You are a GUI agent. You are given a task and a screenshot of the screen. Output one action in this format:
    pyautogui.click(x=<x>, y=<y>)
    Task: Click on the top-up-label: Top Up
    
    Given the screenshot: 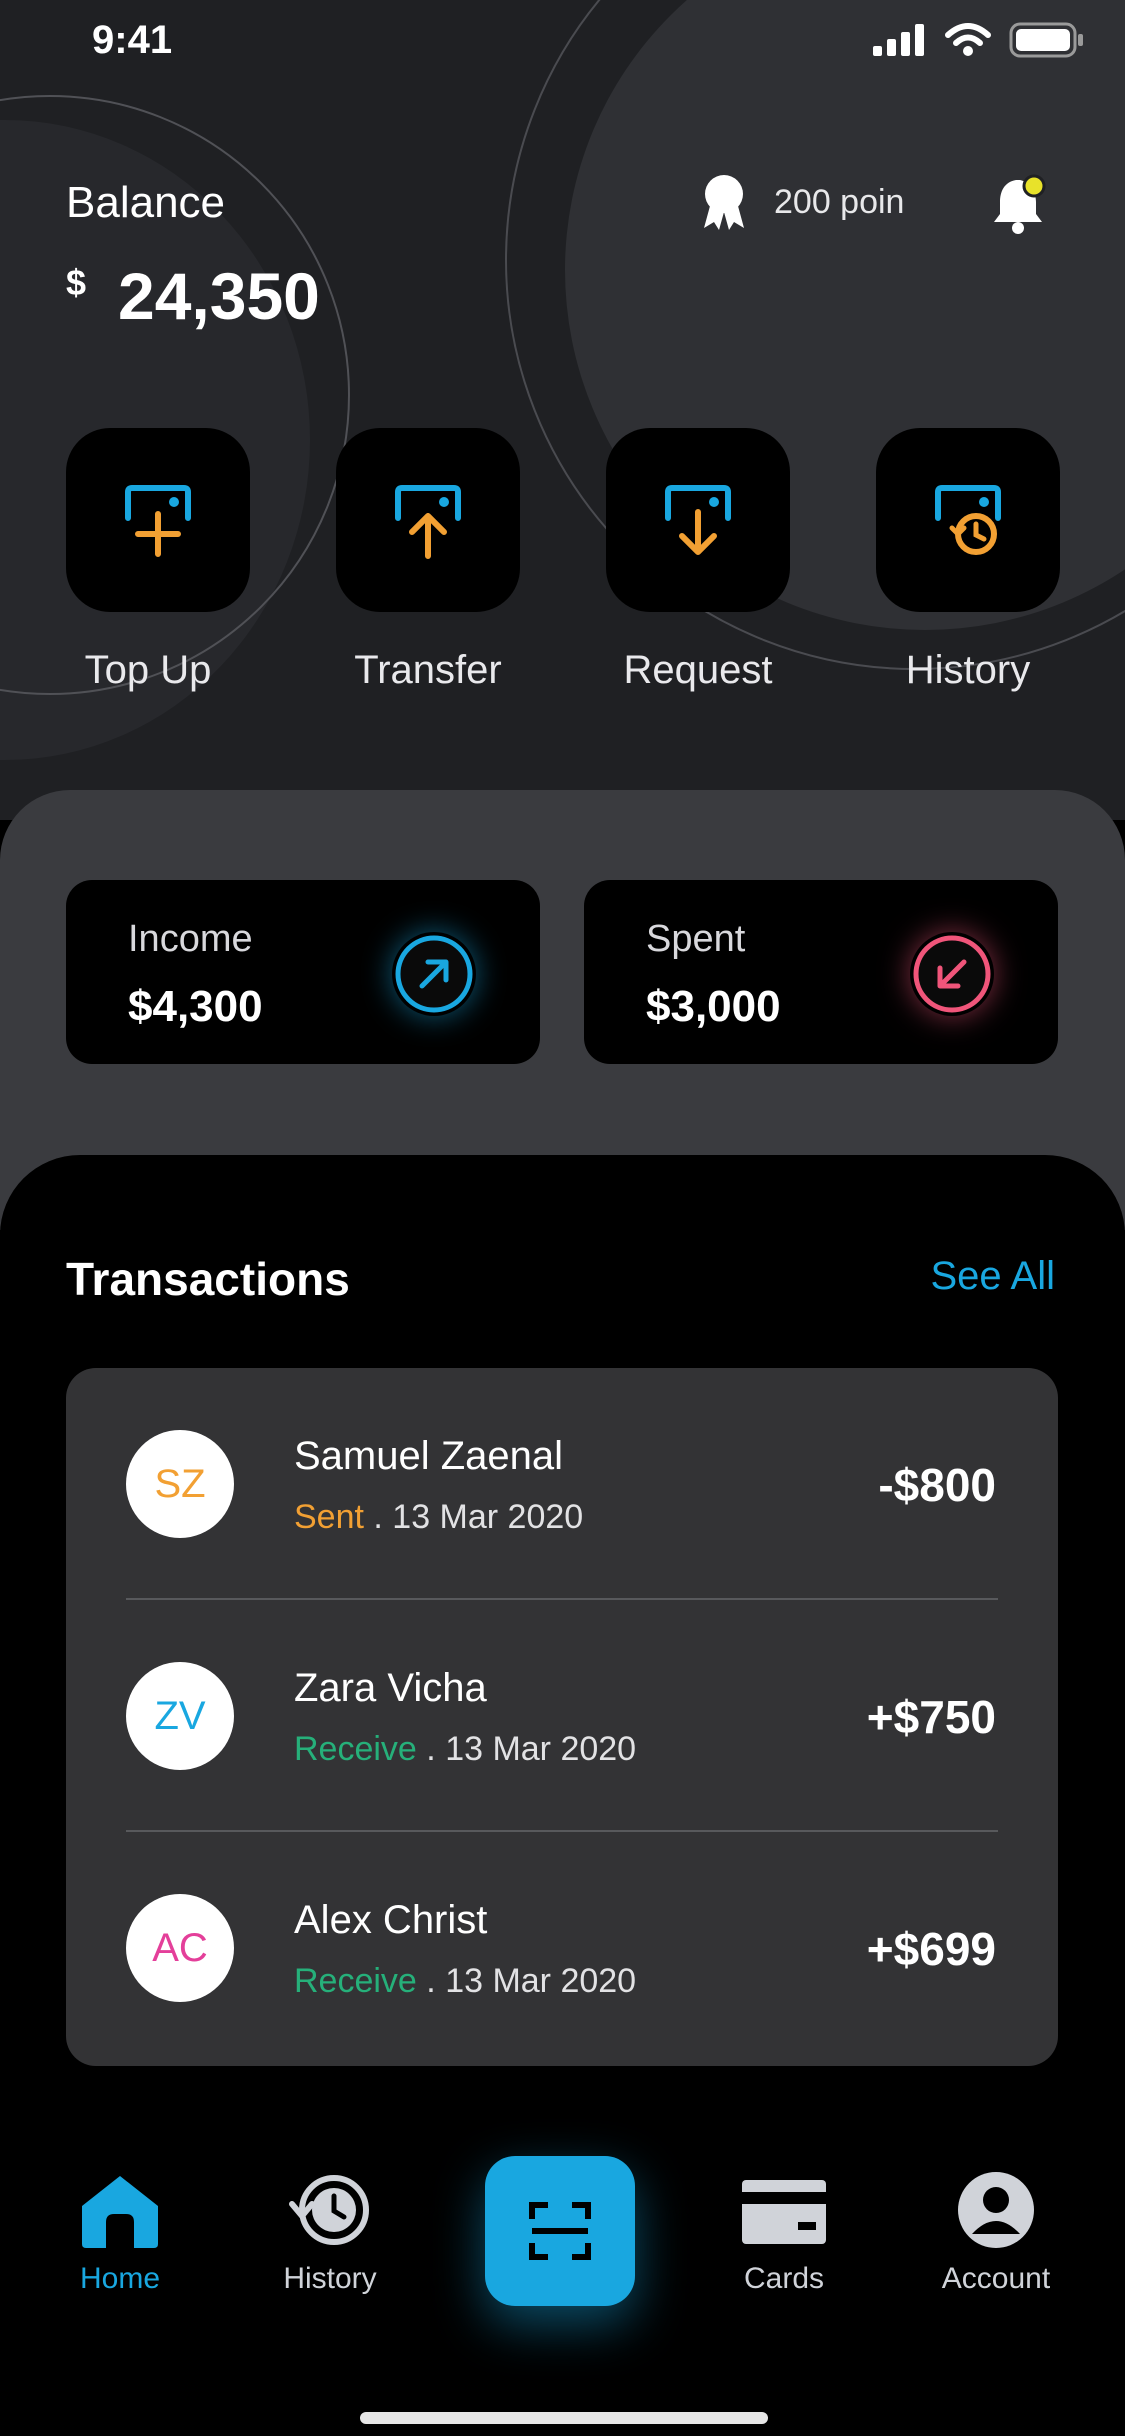 What is the action you would take?
    pyautogui.click(x=148, y=670)
    